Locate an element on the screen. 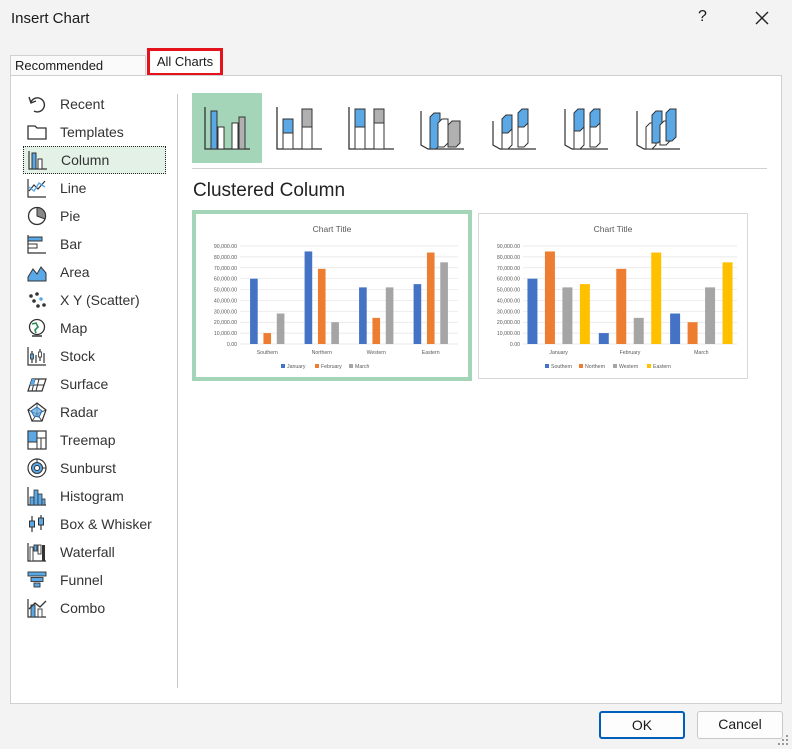 This screenshot has width=792, height=749. sidebar-item-combo: Combo is located at coordinates (94, 608).